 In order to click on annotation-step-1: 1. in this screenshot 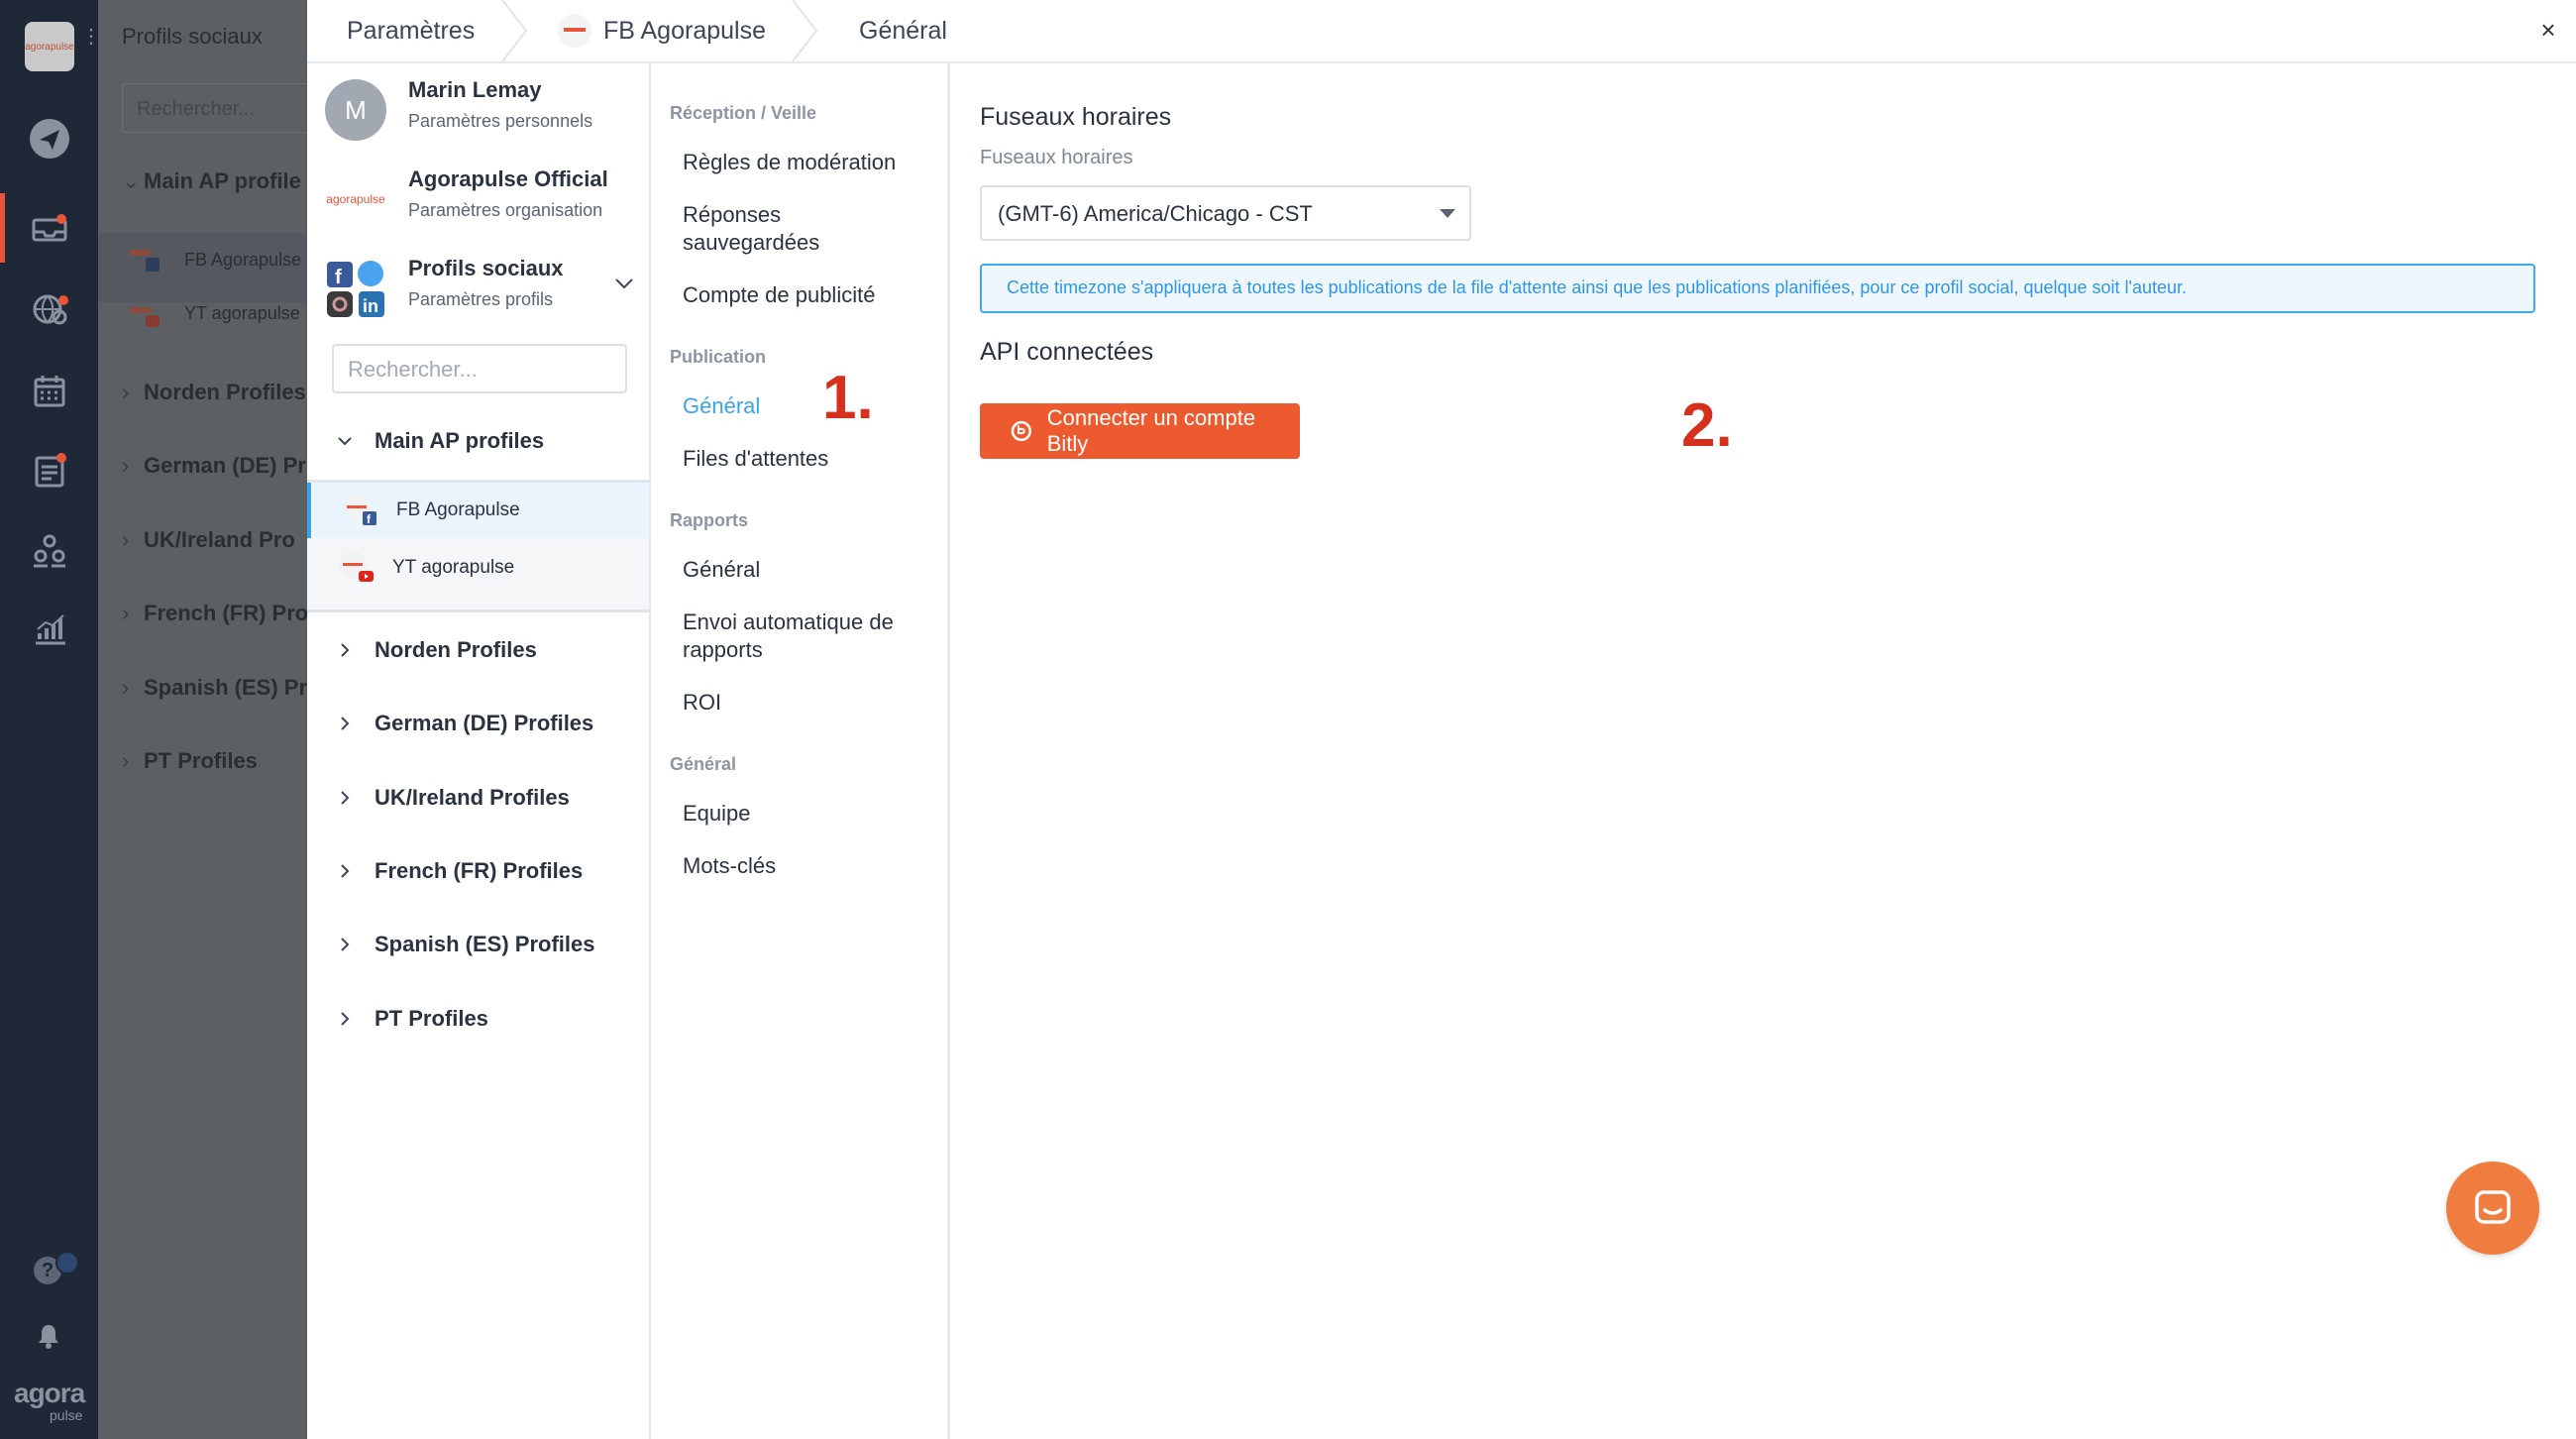, I will do `click(848, 398)`.